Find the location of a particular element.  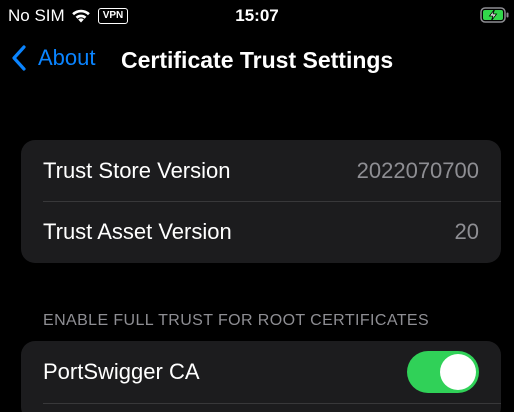

section-header: ENABLE FULL TRUST FOR ROOT CERTIFICATES is located at coordinates (236, 320).